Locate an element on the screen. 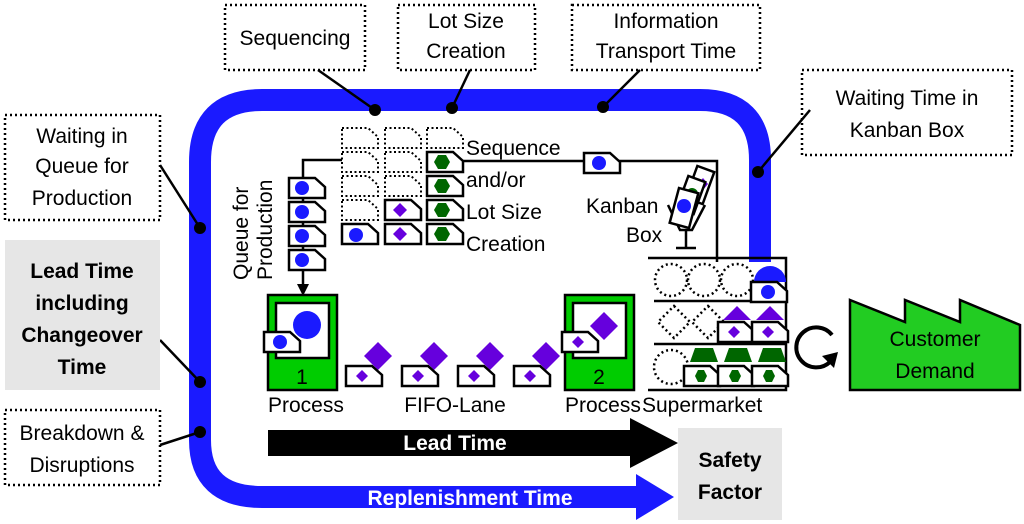  process-2-label: Process is located at coordinates (603, 405).